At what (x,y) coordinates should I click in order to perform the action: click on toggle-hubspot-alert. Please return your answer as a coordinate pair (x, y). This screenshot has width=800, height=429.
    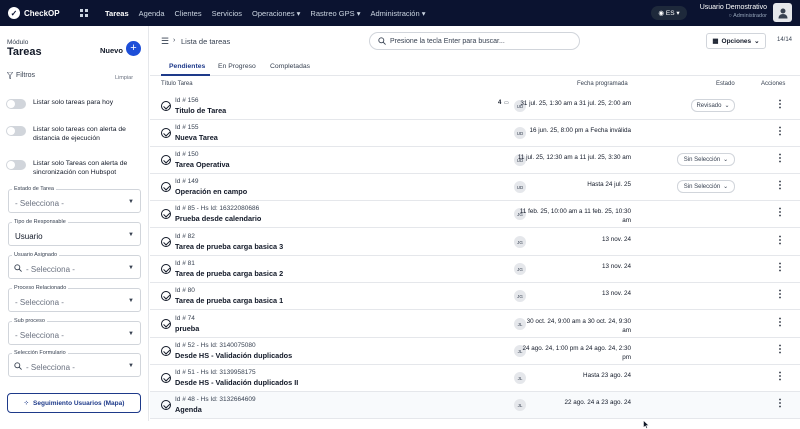
    Looking at the image, I should click on (16, 165).